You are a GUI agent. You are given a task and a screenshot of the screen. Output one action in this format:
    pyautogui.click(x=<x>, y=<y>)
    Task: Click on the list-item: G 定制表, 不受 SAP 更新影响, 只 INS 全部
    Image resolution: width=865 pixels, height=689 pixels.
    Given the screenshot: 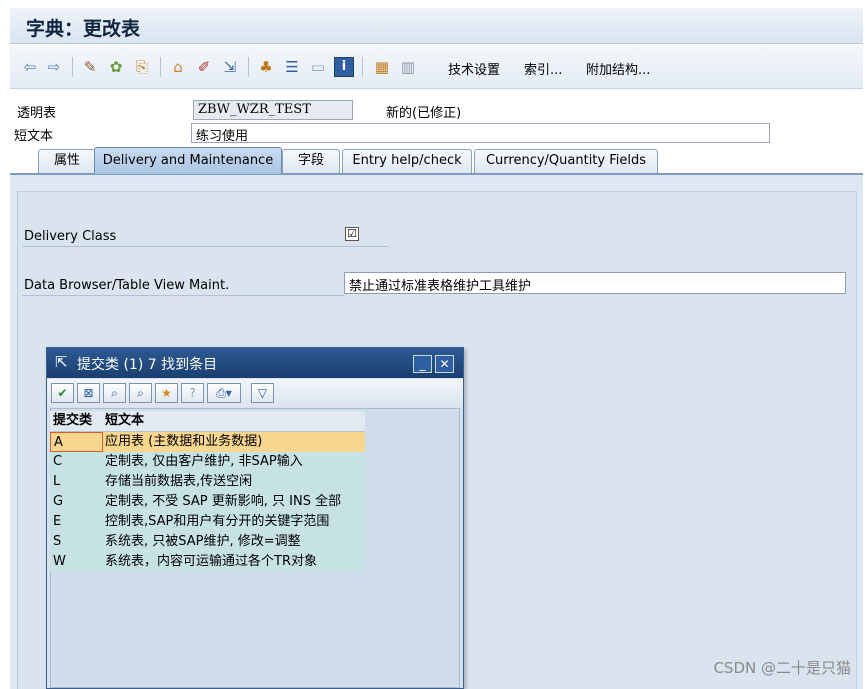 What is the action you would take?
    pyautogui.click(x=207, y=502)
    